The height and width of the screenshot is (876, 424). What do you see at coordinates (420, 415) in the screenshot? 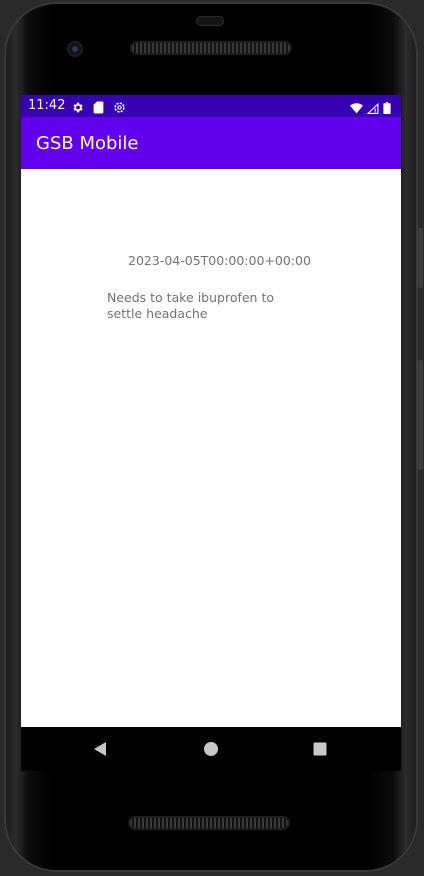
I see `power-button` at bounding box center [420, 415].